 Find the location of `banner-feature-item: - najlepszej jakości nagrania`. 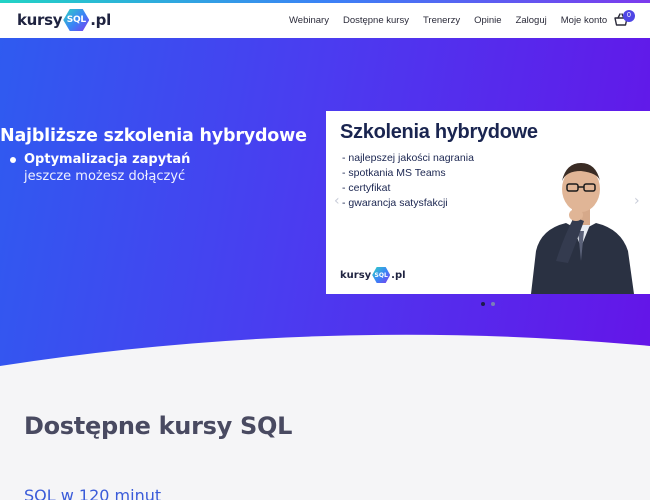

banner-feature-item: - najlepszej jakości nagrania is located at coordinates (408, 158).